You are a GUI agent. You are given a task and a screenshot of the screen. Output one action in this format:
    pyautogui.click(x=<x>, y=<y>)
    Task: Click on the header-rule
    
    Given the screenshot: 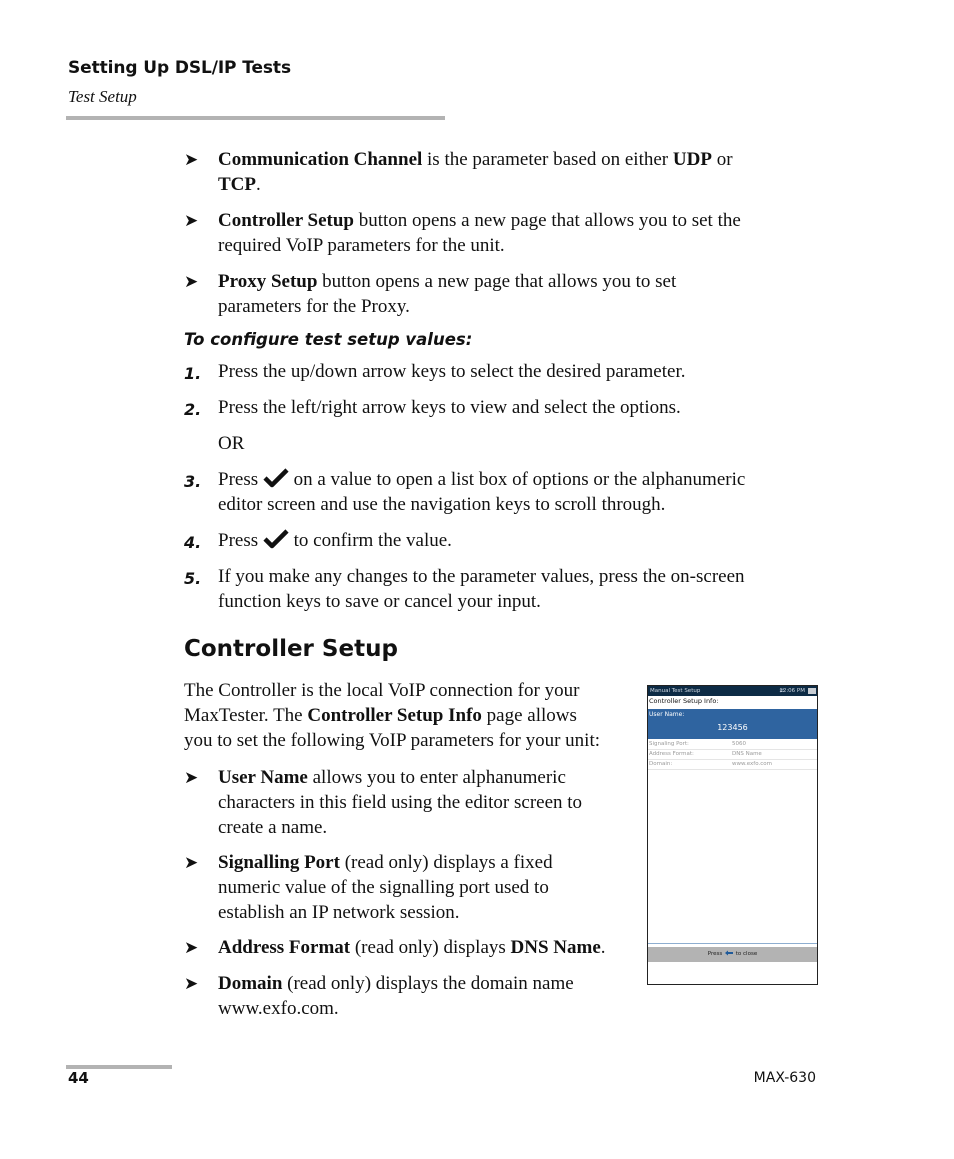 What is the action you would take?
    pyautogui.click(x=255, y=118)
    